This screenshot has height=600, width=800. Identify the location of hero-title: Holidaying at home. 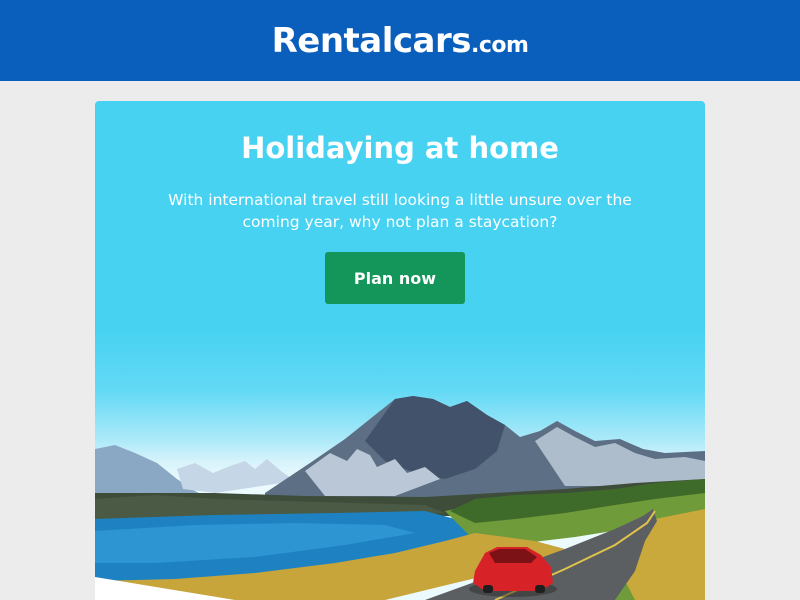
(400, 148).